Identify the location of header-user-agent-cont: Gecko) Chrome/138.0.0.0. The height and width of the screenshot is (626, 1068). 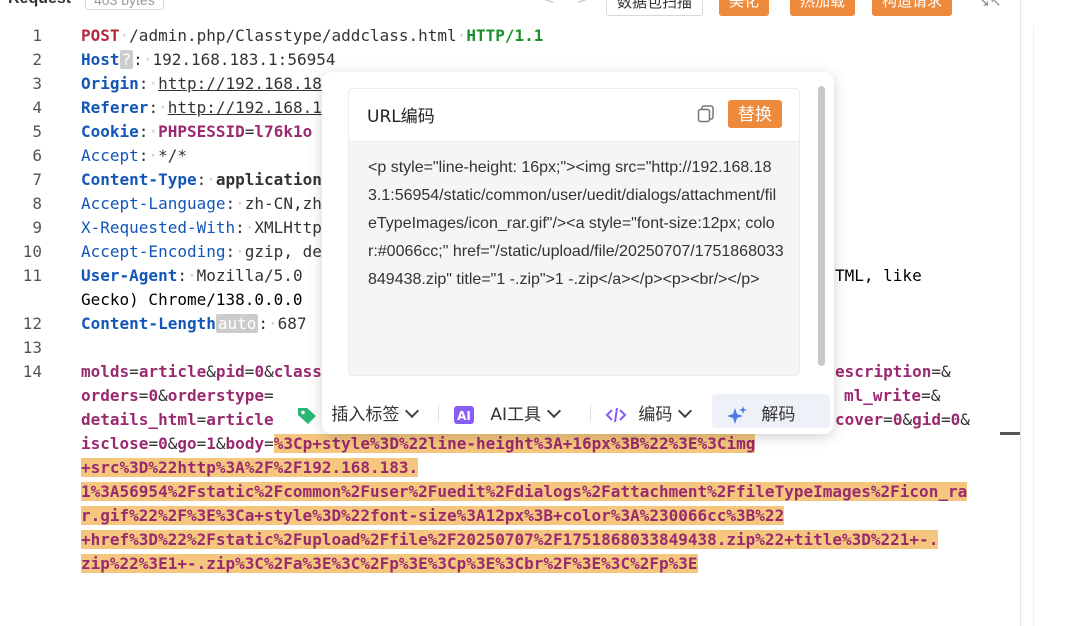
(192, 299).